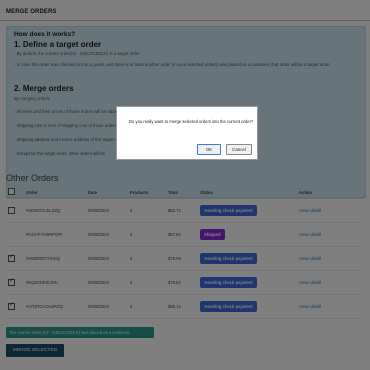  Describe the element at coordinates (209, 149) in the screenshot. I see `ok-button: OK` at that location.